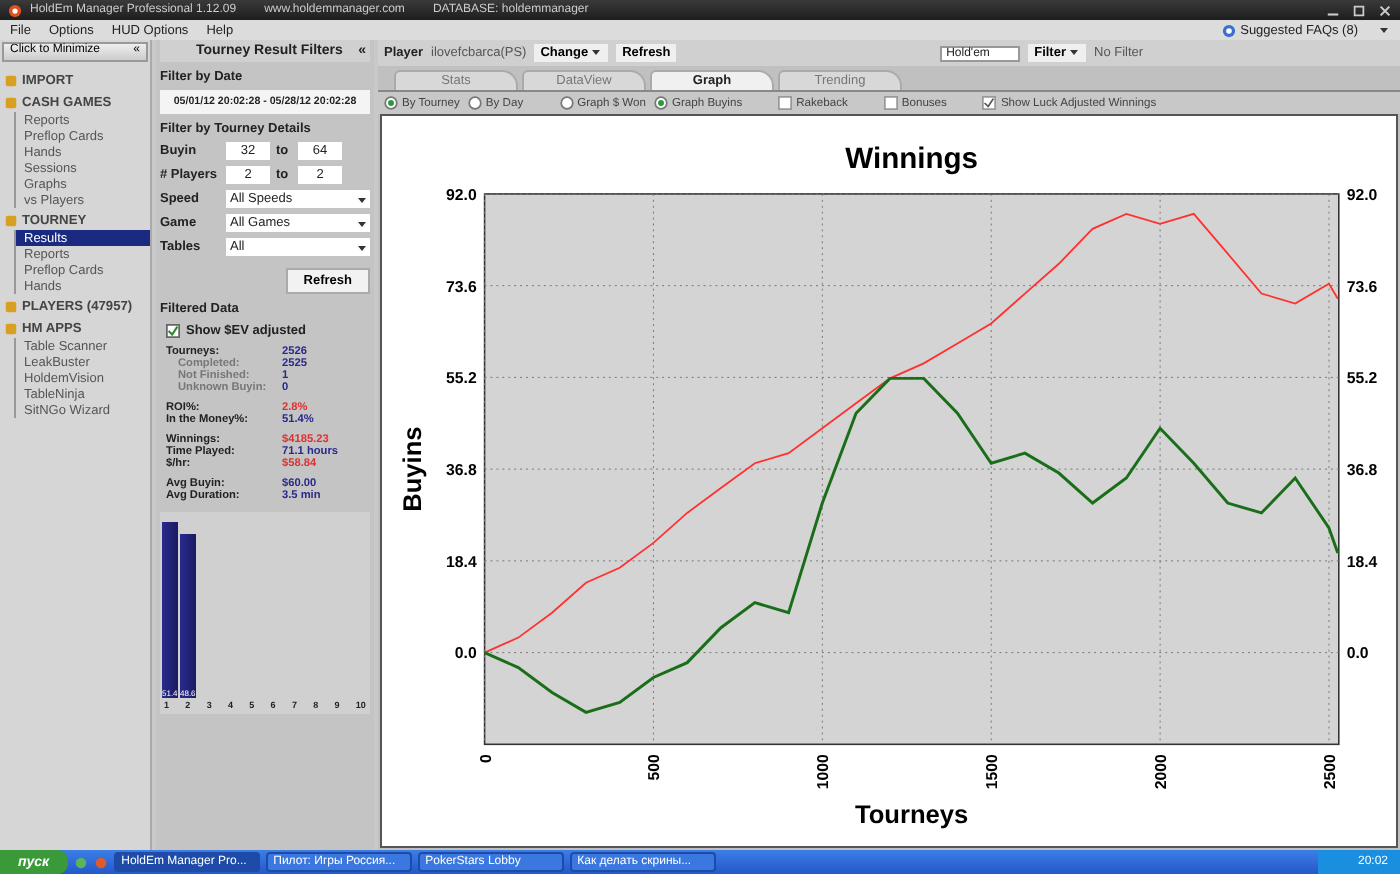 The width and height of the screenshot is (1400, 874). Describe the element at coordinates (911, 814) in the screenshot. I see `x-axis-label: Tourneys` at that location.